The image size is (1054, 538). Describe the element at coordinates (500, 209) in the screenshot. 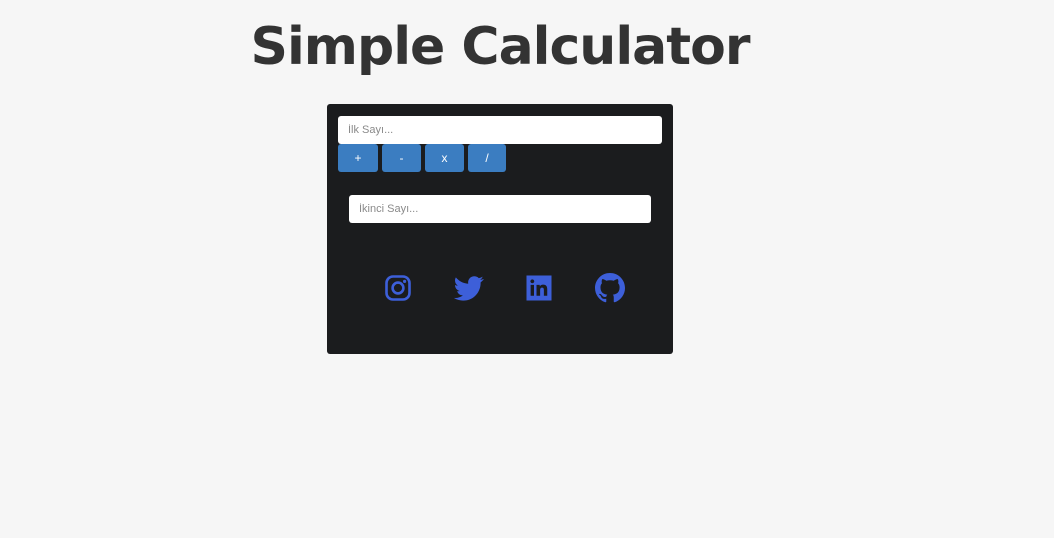

I see `second-number-input` at that location.